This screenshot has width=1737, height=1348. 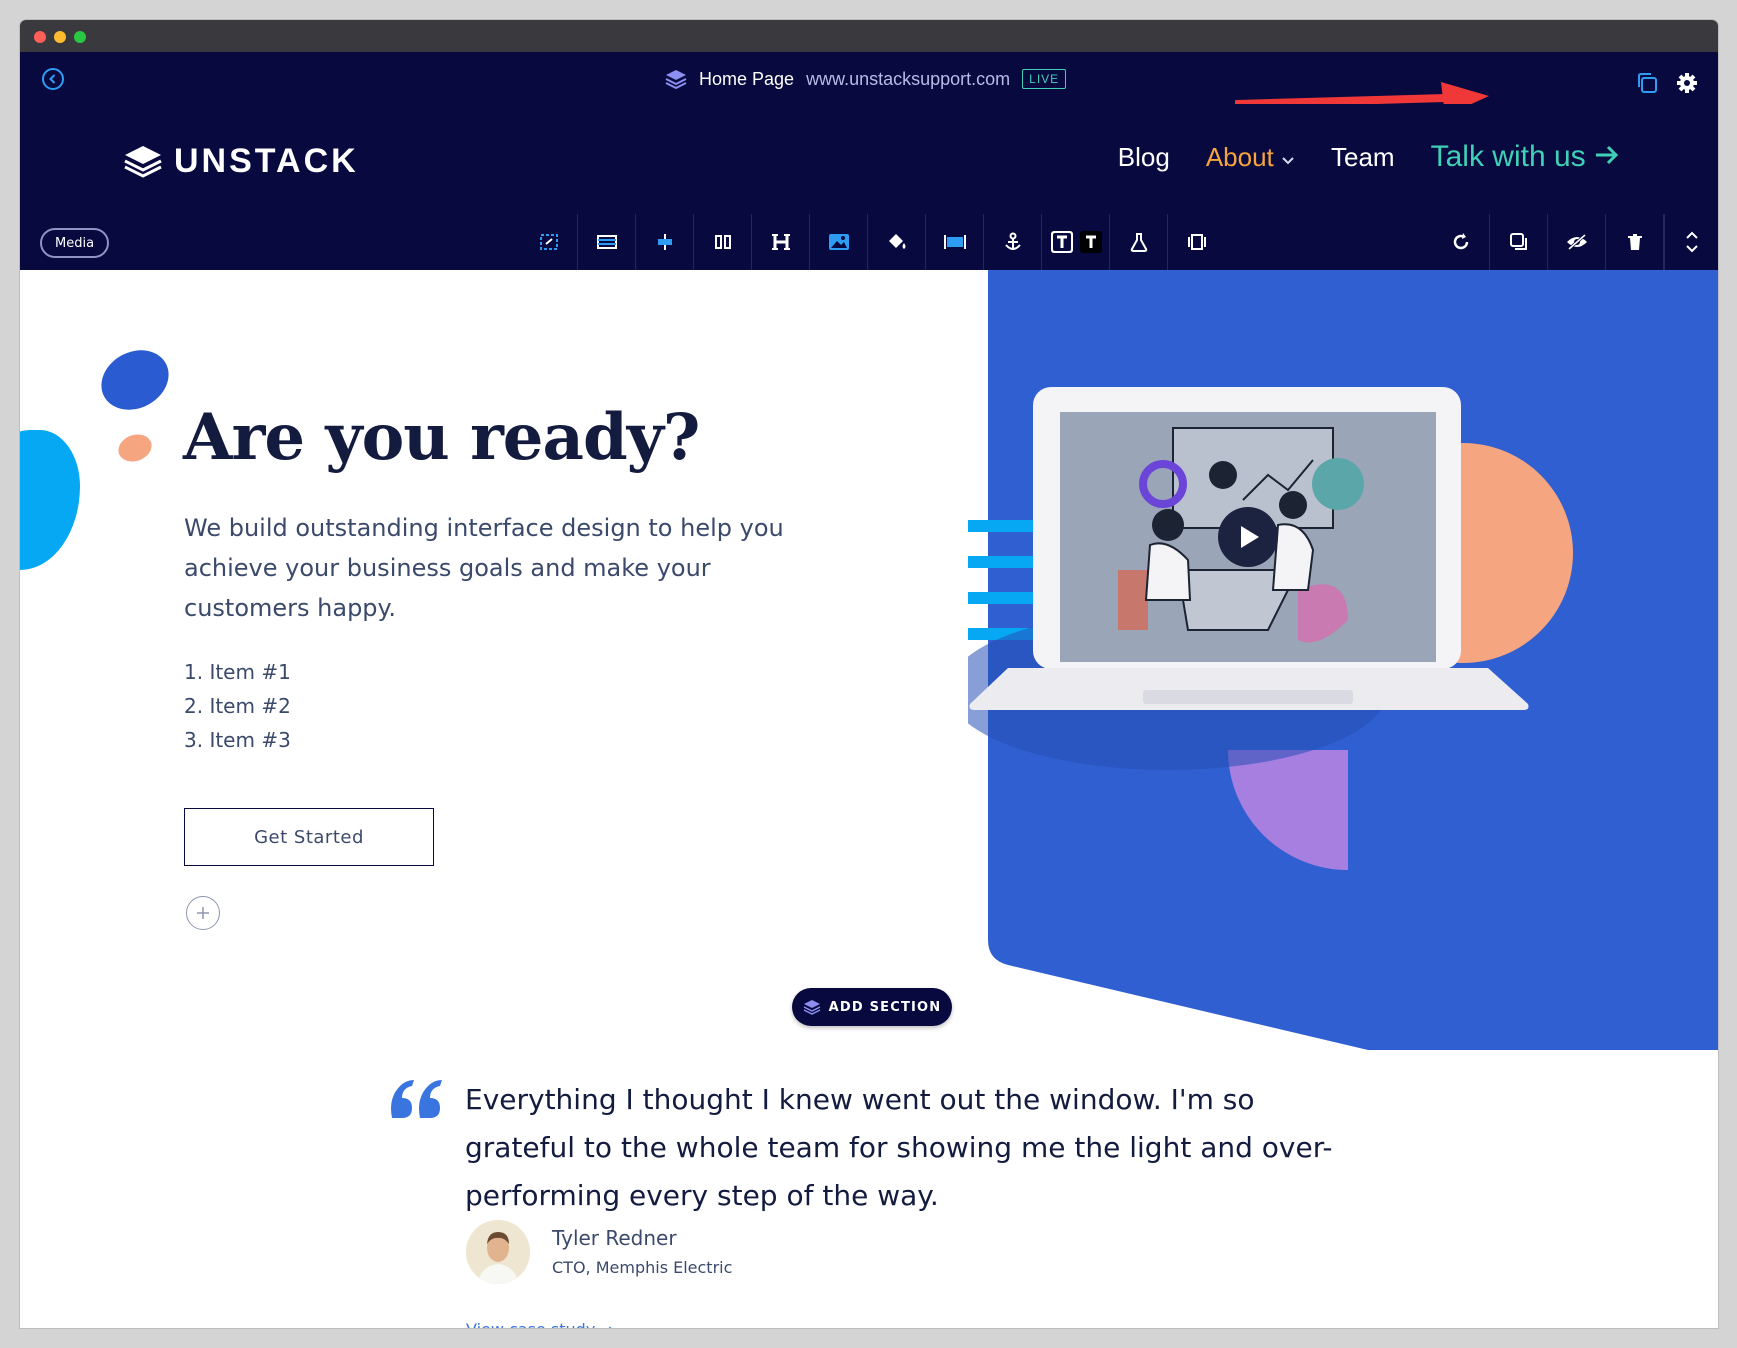 I want to click on decor-blob-peach, so click(x=135, y=448).